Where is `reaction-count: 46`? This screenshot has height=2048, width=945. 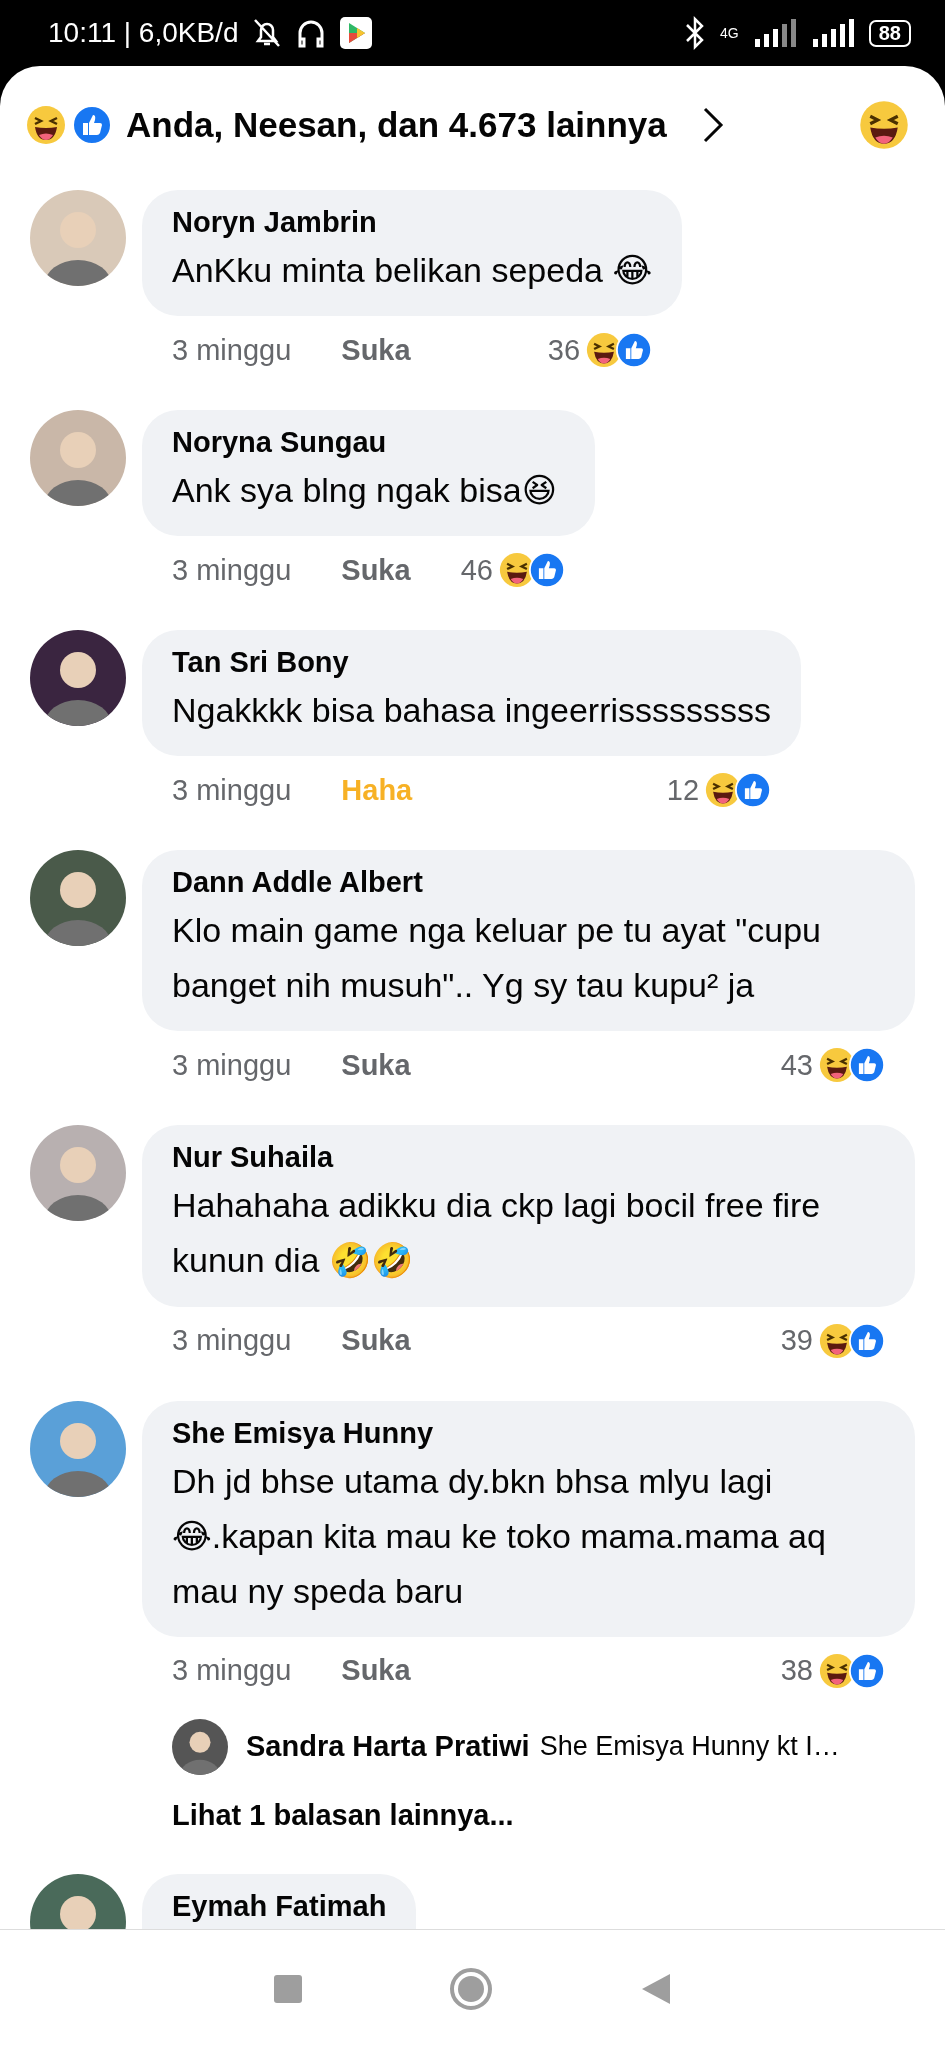
reaction-count: 46 is located at coordinates (476, 570).